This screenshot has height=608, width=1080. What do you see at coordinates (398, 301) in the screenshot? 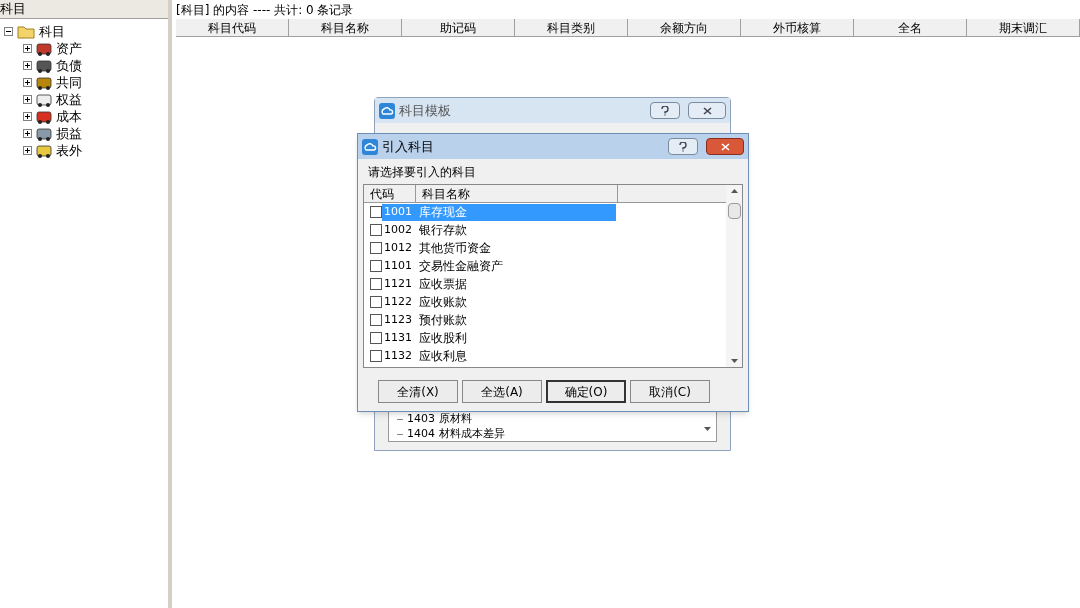
I see `account-code: 1122` at bounding box center [398, 301].